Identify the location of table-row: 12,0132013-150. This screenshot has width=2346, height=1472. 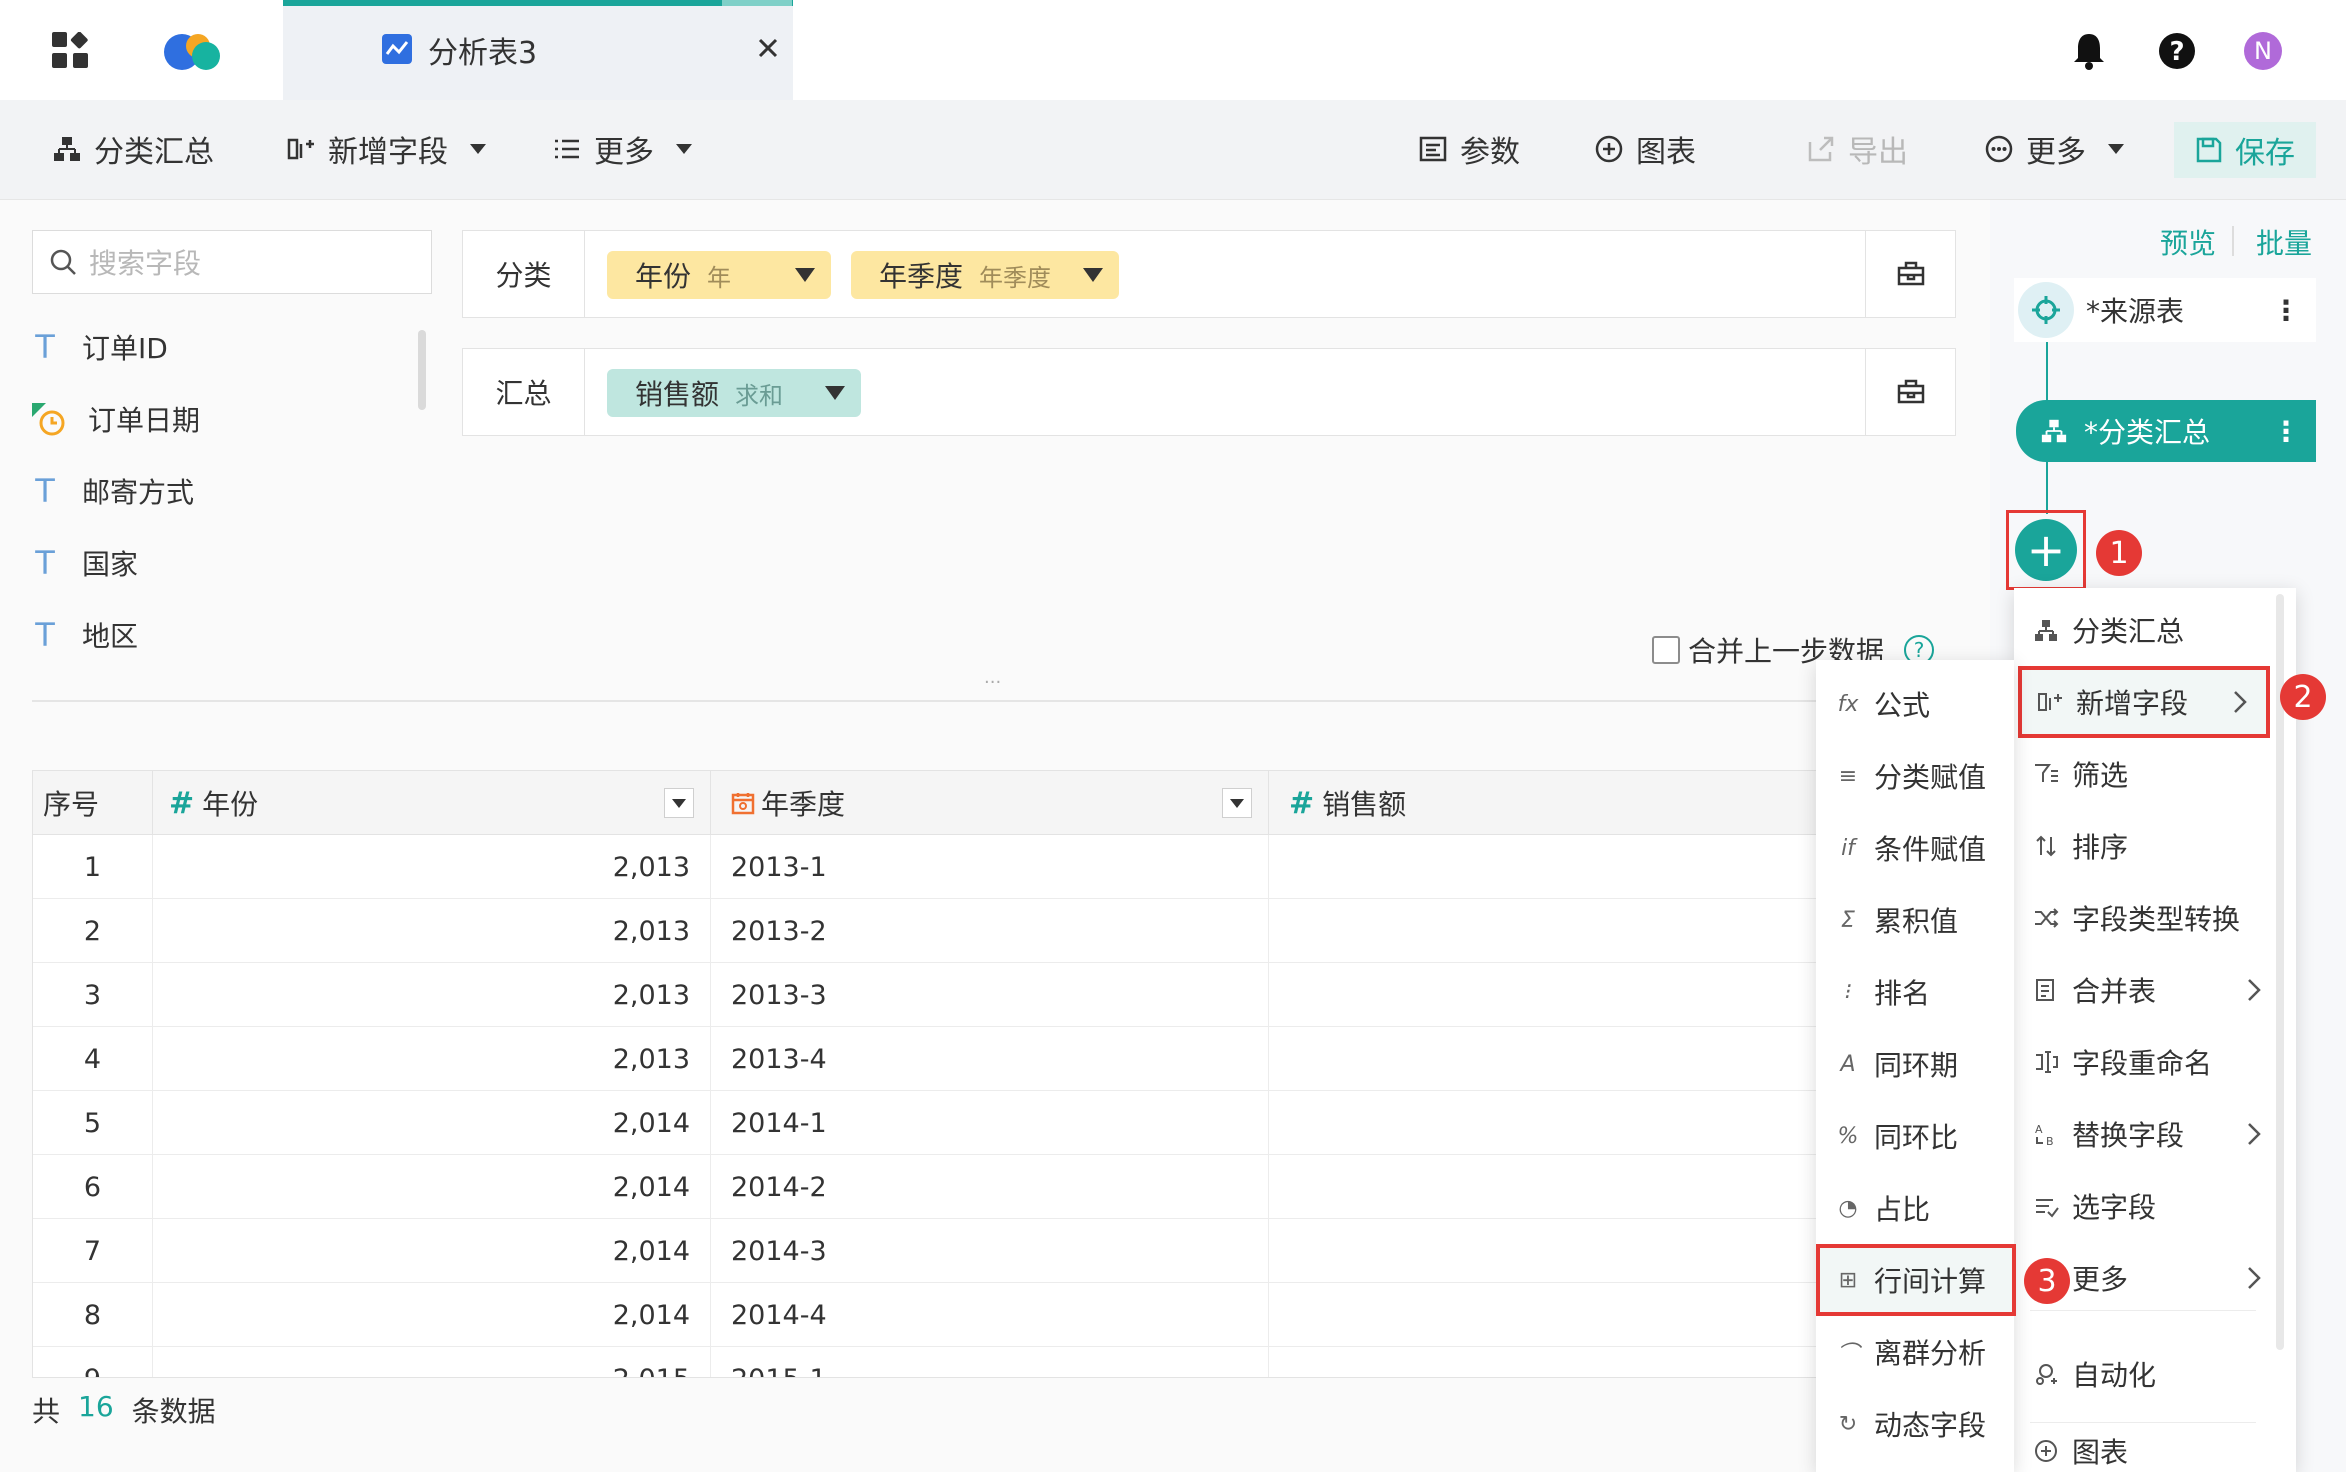
(1002, 867).